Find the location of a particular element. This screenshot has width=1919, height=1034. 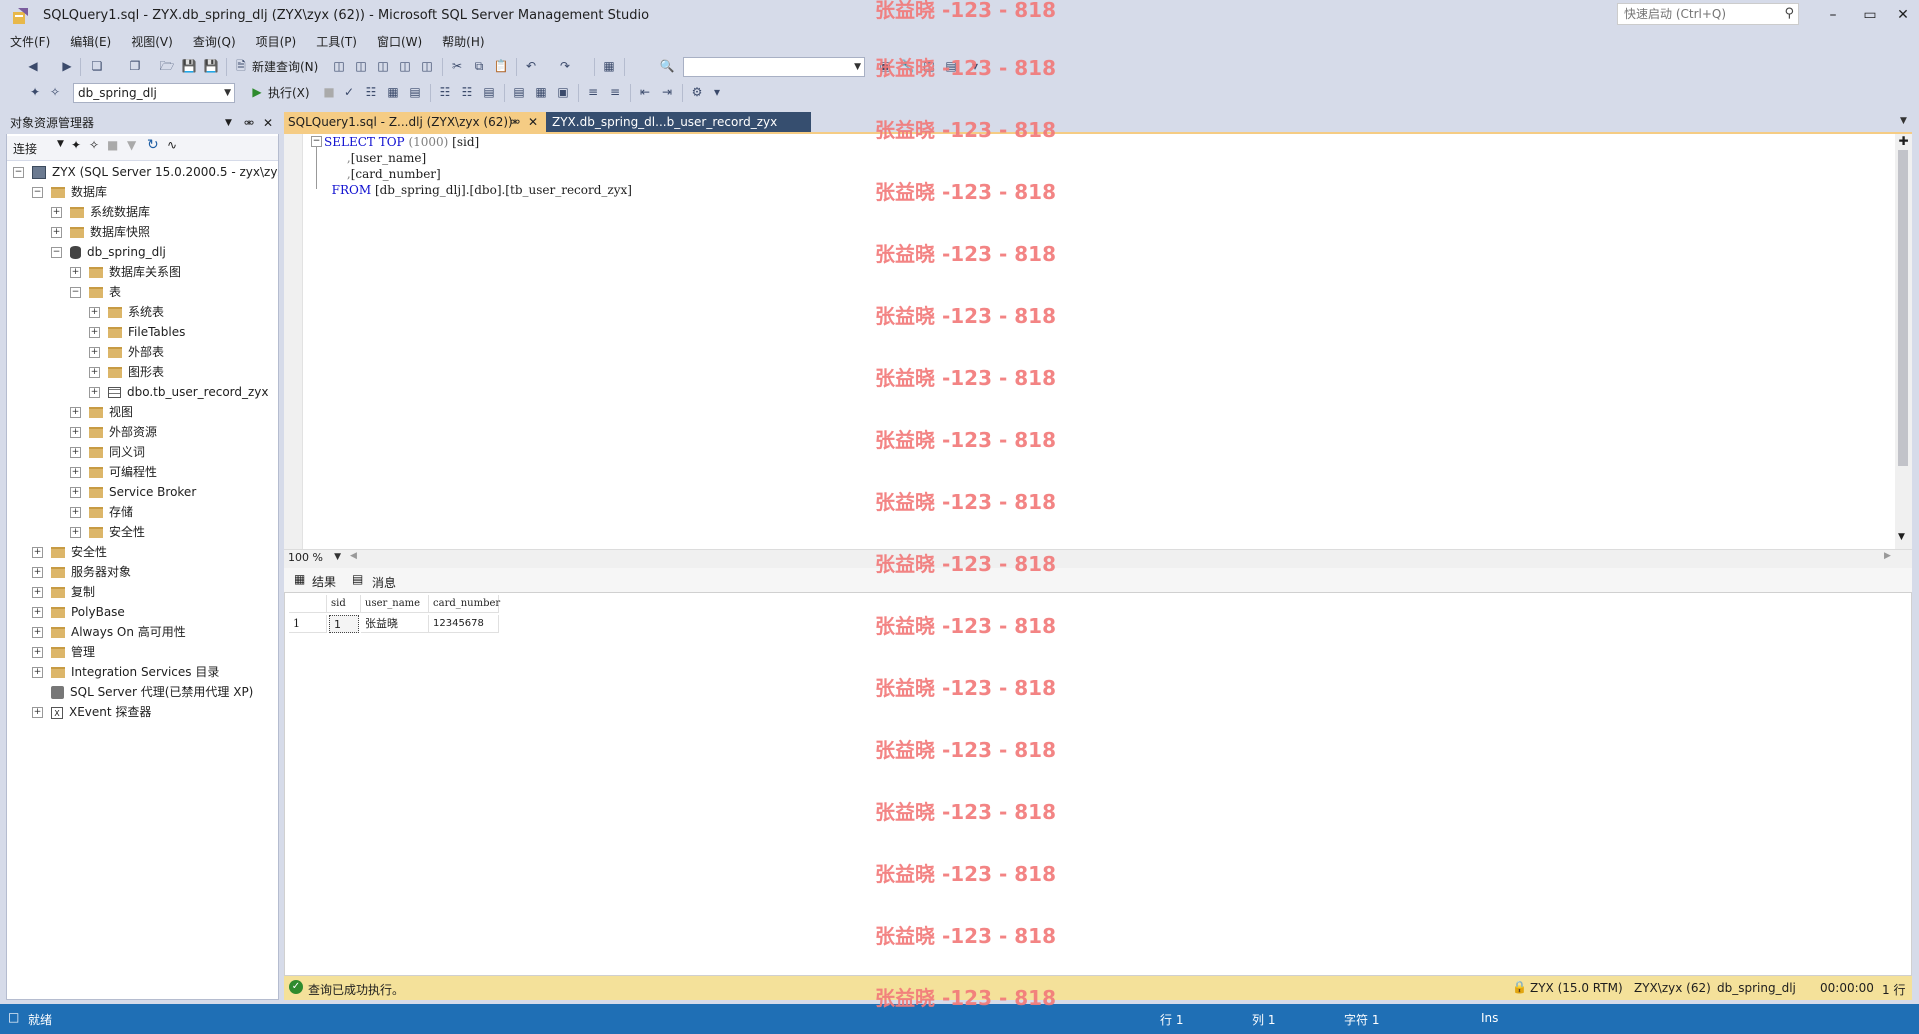

include-plan-icon: ☷ is located at coordinates (445, 92).